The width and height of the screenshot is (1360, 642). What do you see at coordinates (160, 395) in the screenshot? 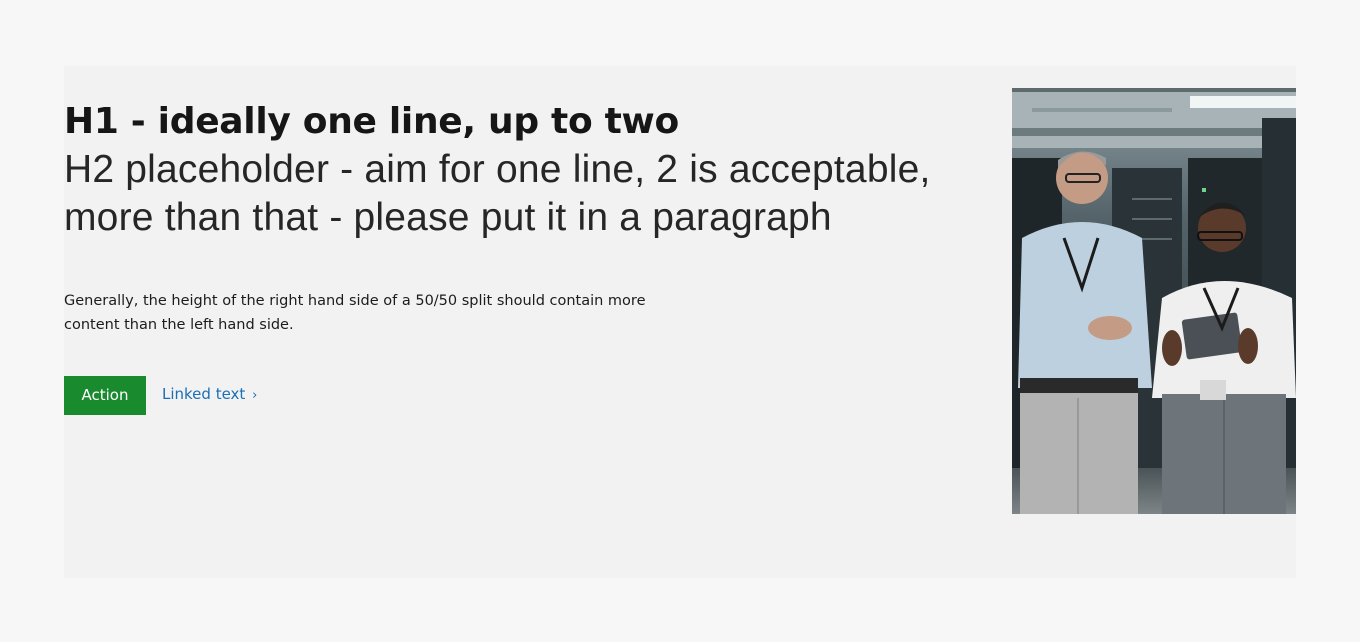
I see `hero-actions: Action Linked text ›` at bounding box center [160, 395].